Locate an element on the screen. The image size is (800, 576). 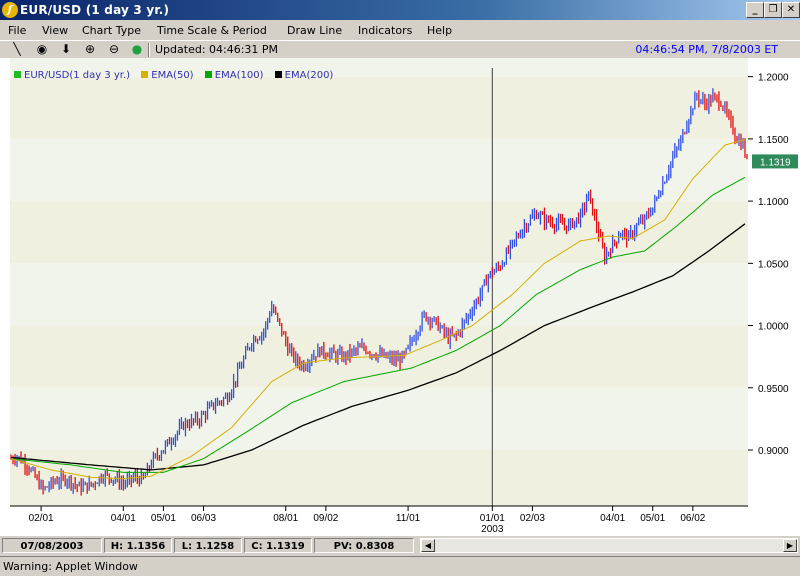
menu-chart-type: Chart Type is located at coordinates (111, 30).